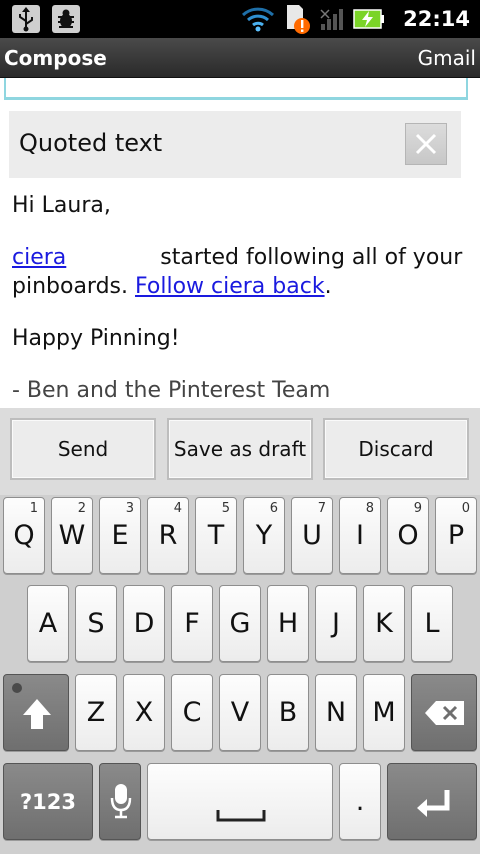  Describe the element at coordinates (384, 623) in the screenshot. I see `key-k: K` at that location.